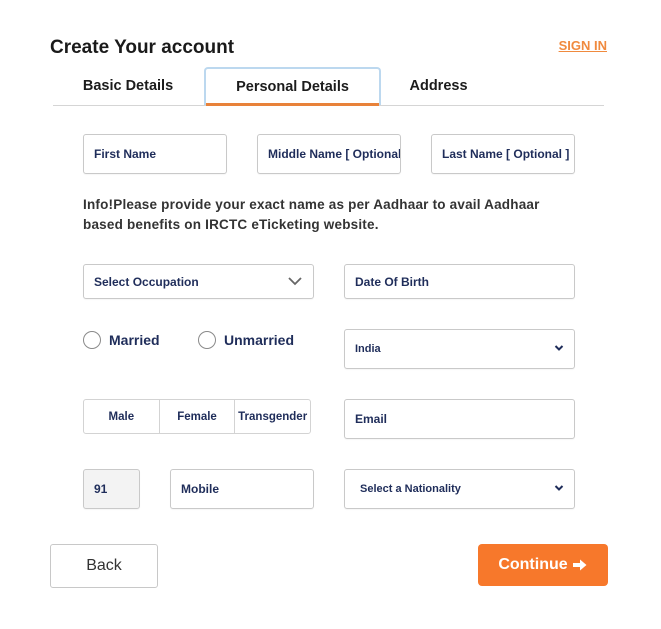 This screenshot has height=629, width=661. I want to click on unmarried-label: Unmarried, so click(259, 340).